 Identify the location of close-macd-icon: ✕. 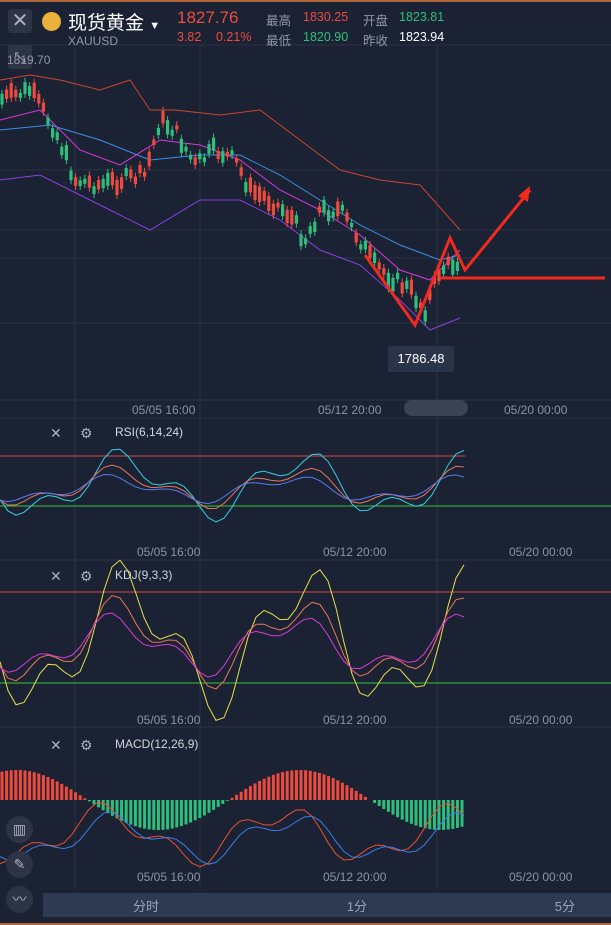
(56, 745).